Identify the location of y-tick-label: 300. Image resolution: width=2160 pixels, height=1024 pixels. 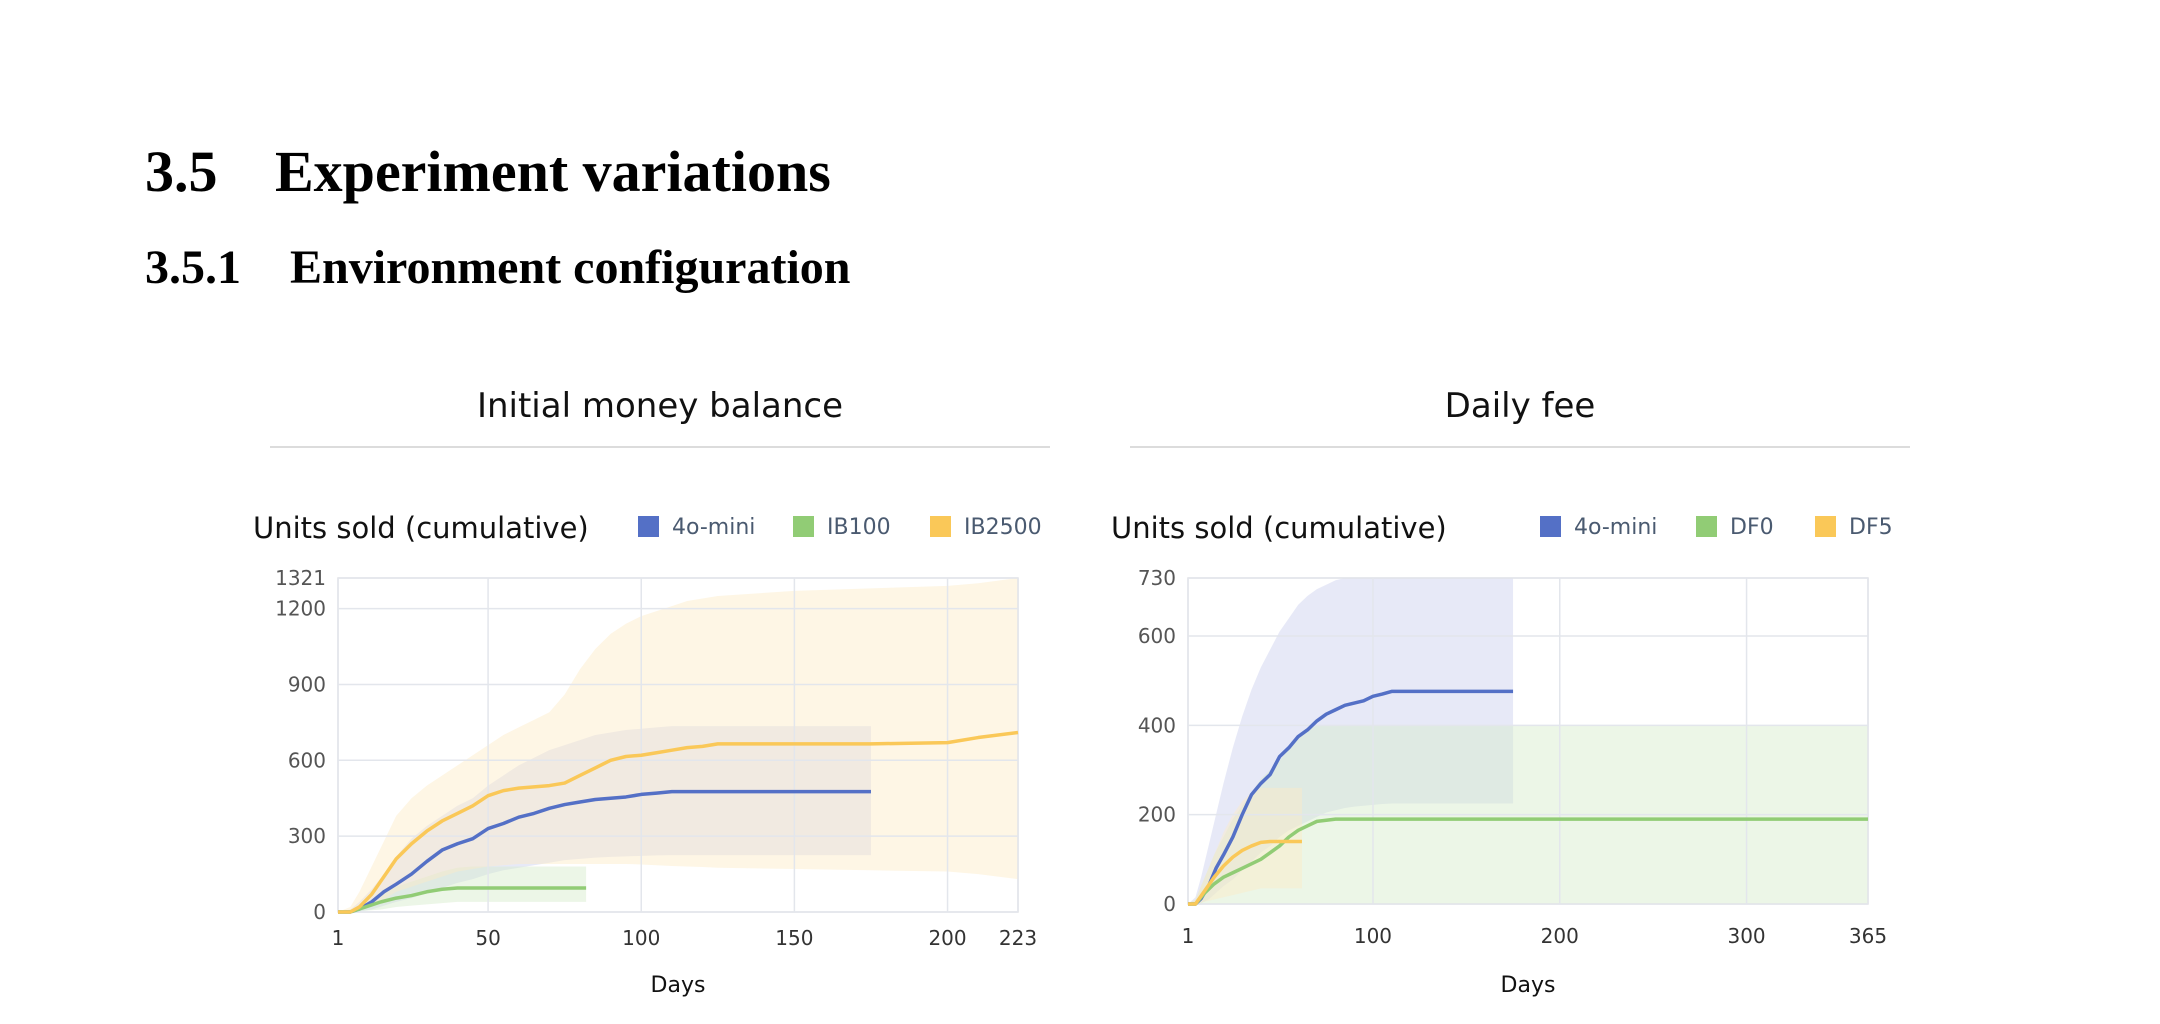
(307, 836).